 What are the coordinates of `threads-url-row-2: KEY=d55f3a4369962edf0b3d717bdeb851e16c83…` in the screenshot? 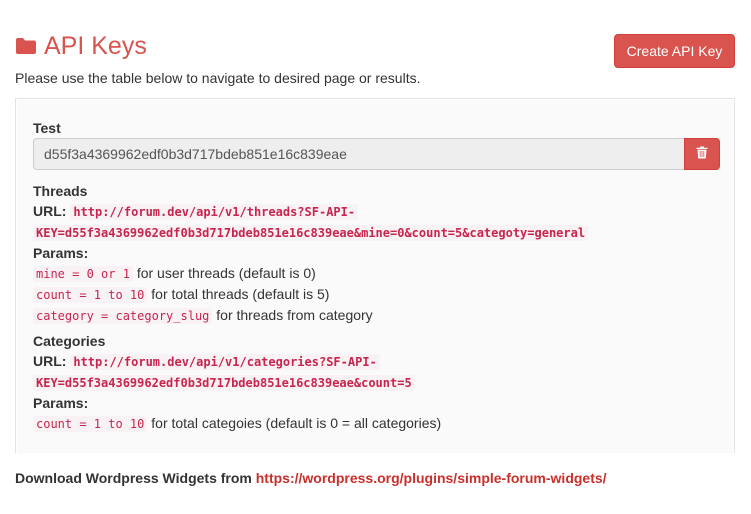 It's located at (311, 232).